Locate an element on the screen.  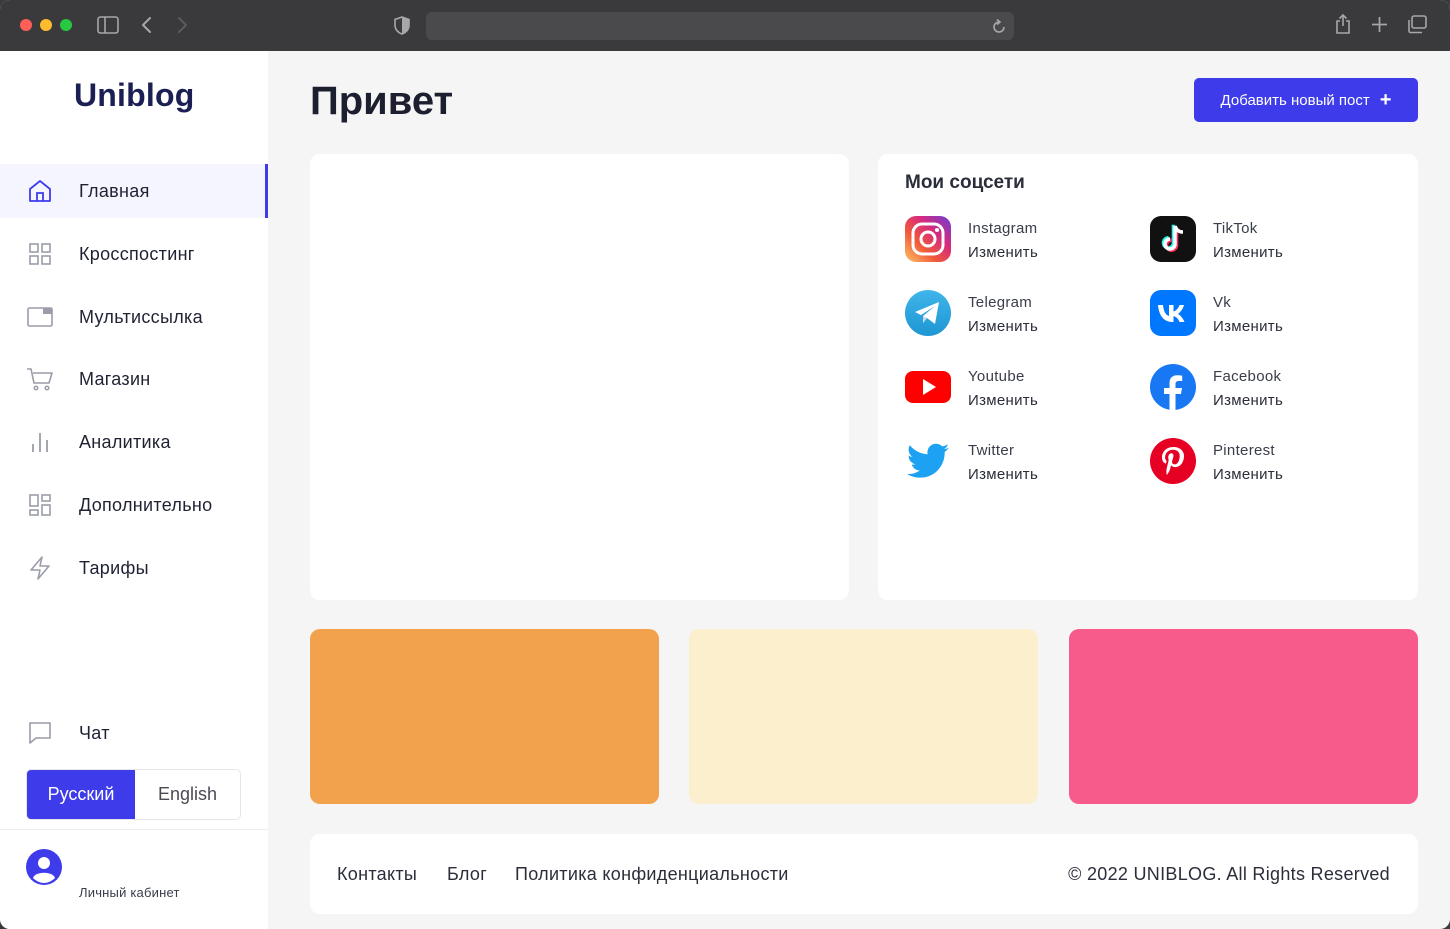
social-item-facebook: Facebook Изменить is located at coordinates (1265, 389).